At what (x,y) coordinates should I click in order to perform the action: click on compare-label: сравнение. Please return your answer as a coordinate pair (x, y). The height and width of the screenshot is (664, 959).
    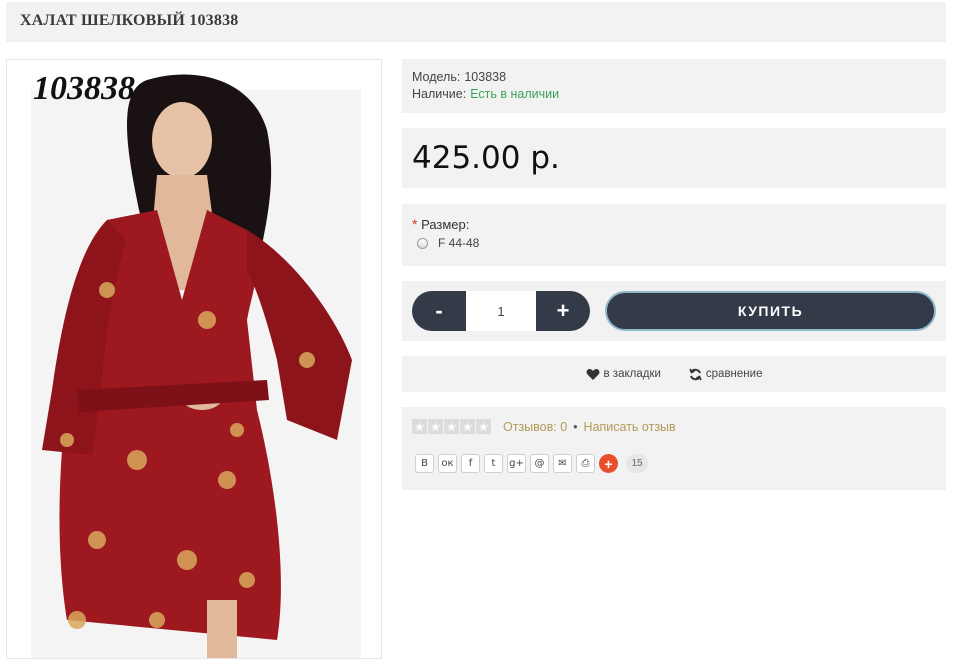
    Looking at the image, I should click on (734, 374).